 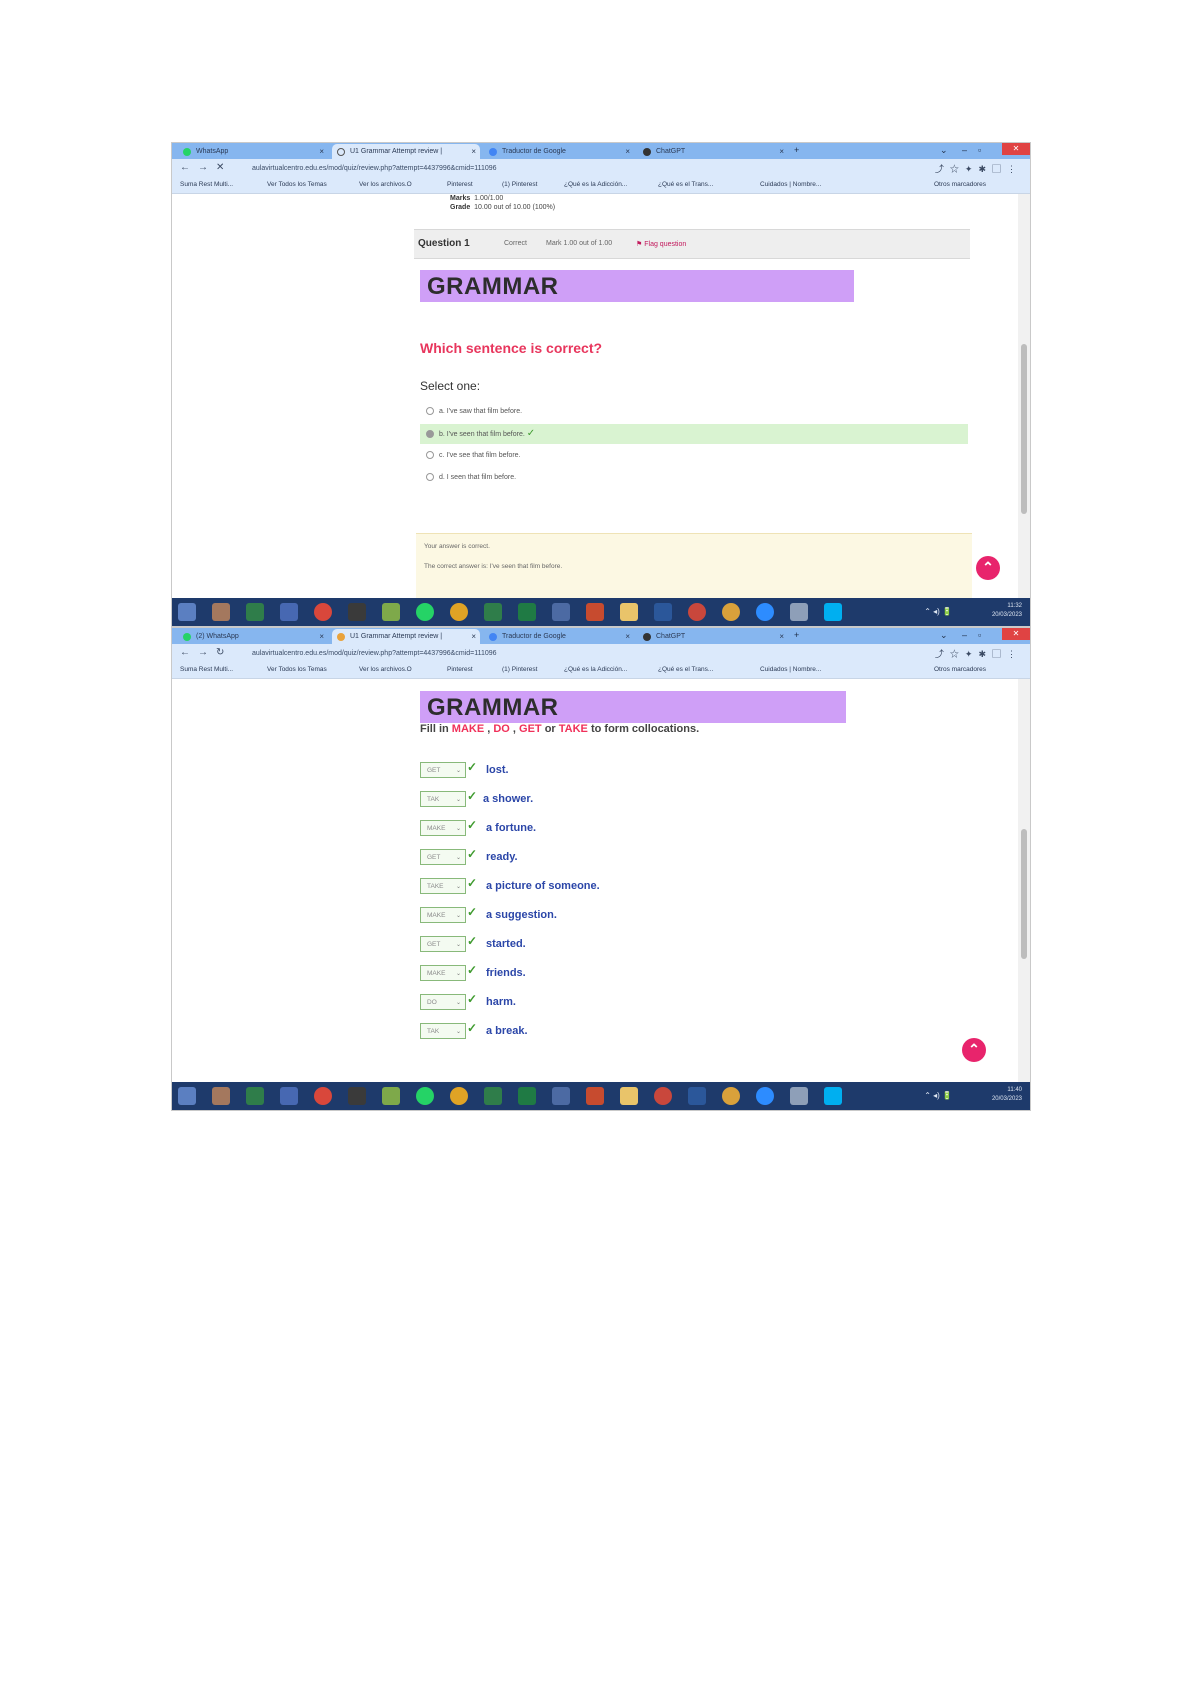 I want to click on excel-icon, so click(x=527, y=612).